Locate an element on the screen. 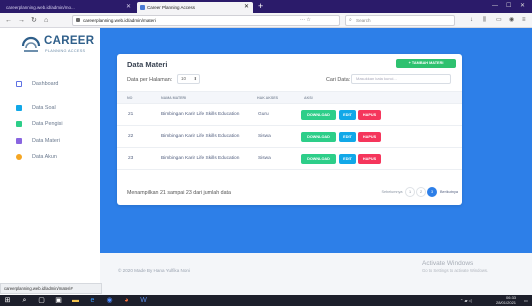 This screenshot has height=306, width=532. sidebar-item-dashboard: Dashboard is located at coordinates (54, 84).